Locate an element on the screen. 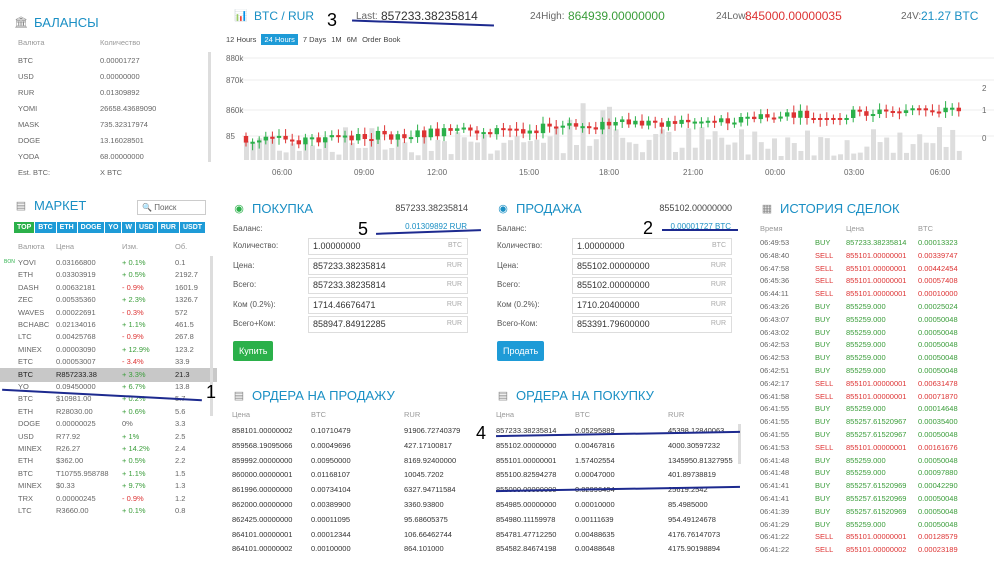  order-row: 855102.00000000 0.00467816 4000.30597232 is located at coordinates (616, 446).